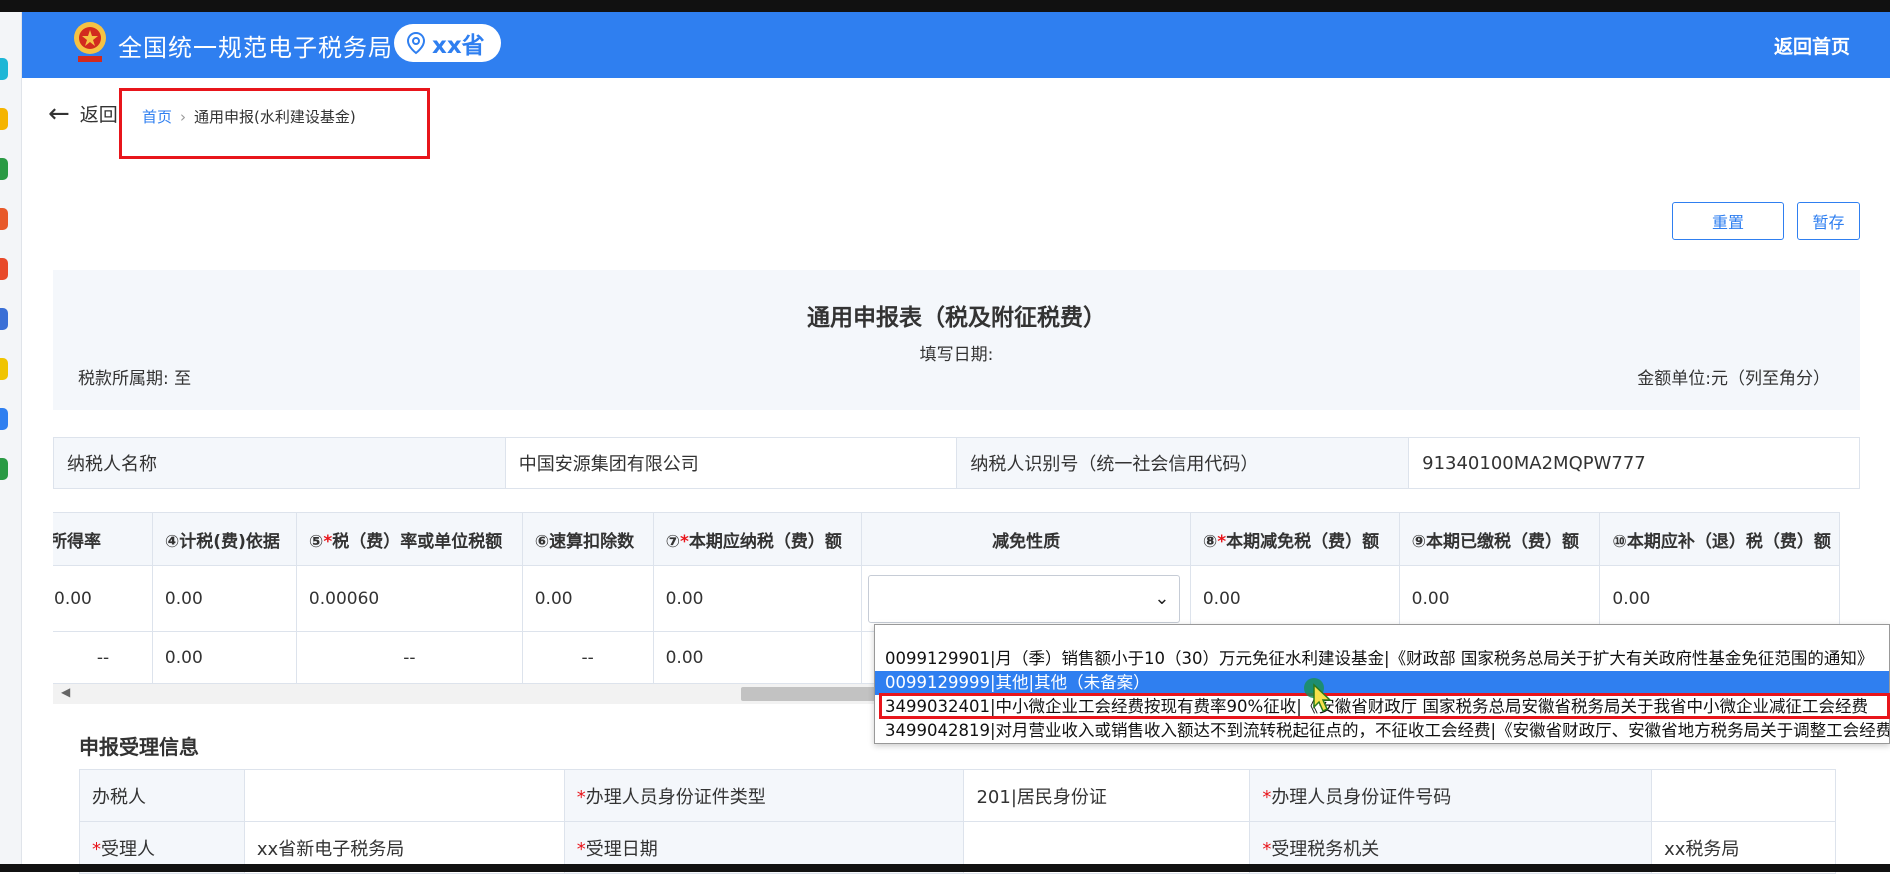 Image resolution: width=1890 pixels, height=874 pixels. Describe the element at coordinates (1318, 695) in the screenshot. I see `mouse-cursor-icon` at that location.